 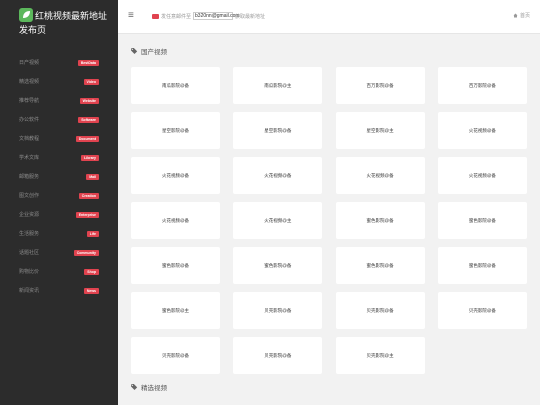 What do you see at coordinates (175, 310) in the screenshot?
I see `site-card: 蜜色影院@主` at bounding box center [175, 310].